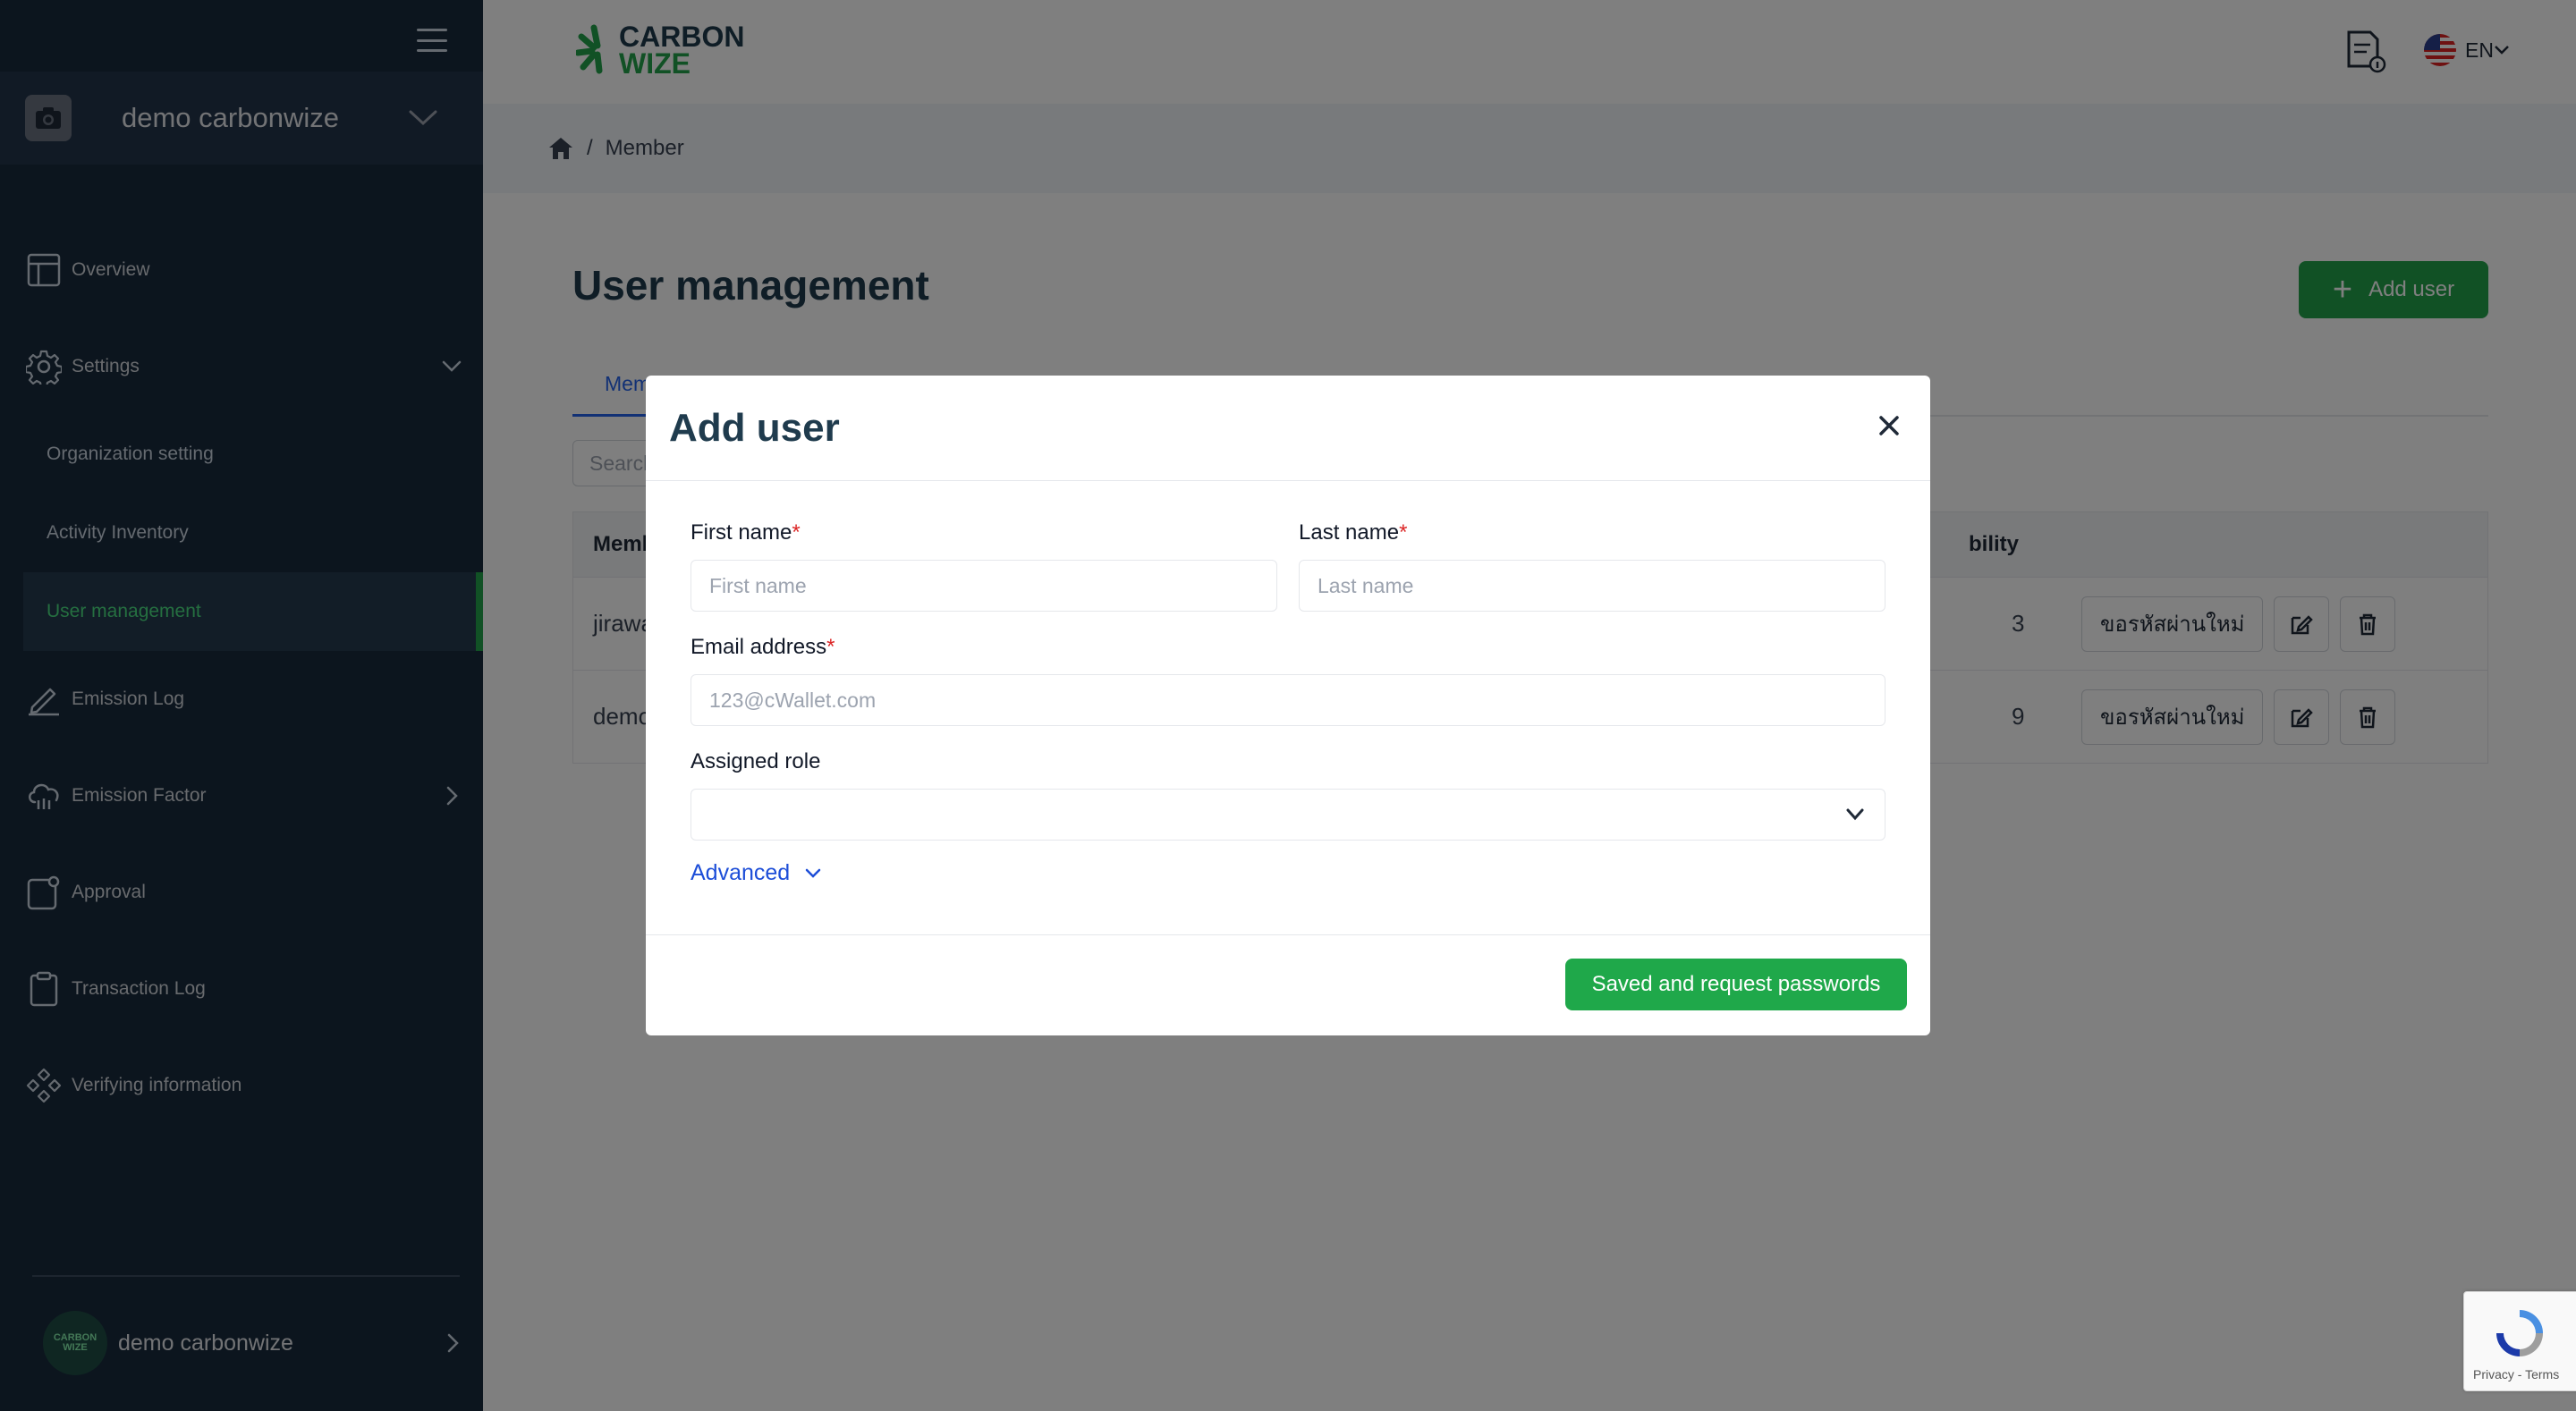 This screenshot has height=1411, width=2576. I want to click on last-name-label: Last name*, so click(1353, 532).